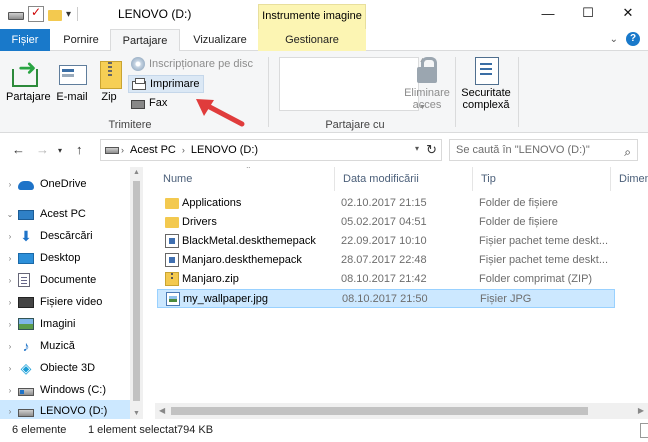 Image resolution: width=648 pixels, height=442 pixels. Describe the element at coordinates (71, 368) in the screenshot. I see `nav-item-3d-objects: › ◈ Obiecte 3D` at that location.